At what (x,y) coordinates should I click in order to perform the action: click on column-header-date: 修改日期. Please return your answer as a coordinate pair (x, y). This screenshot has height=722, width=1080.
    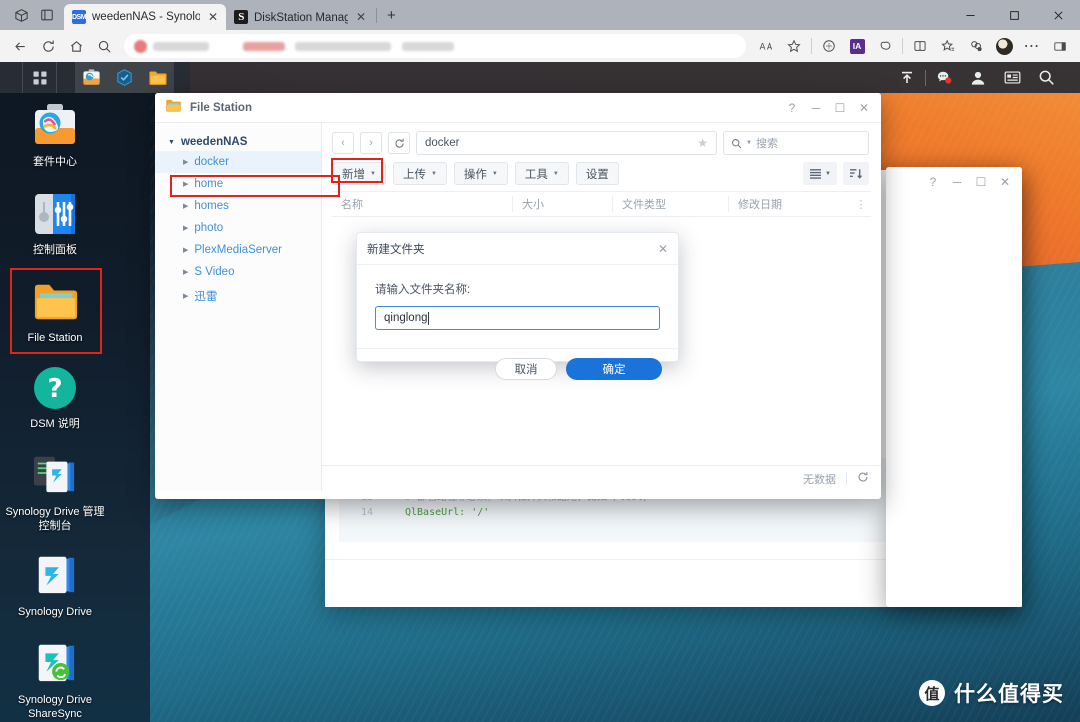
    Looking at the image, I should click on (789, 204).